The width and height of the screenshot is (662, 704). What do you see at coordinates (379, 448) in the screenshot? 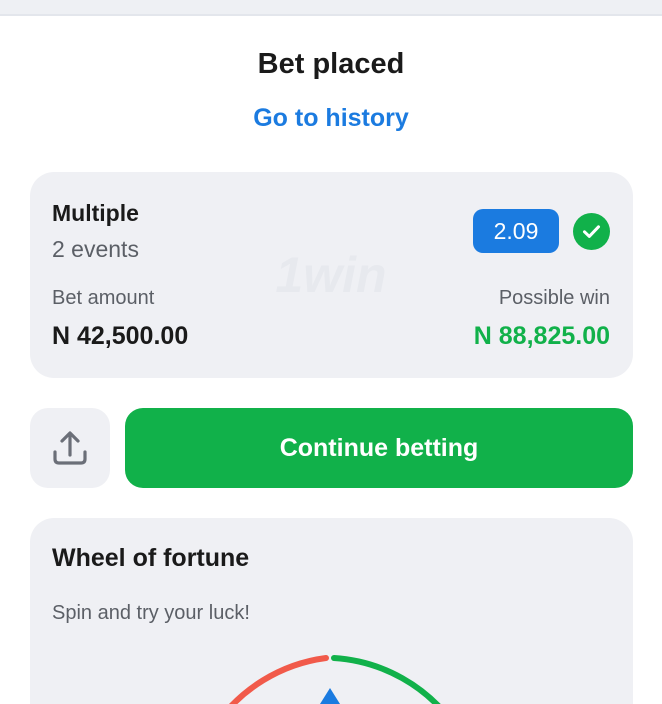
I see `continue-betting-button: Continue betting` at bounding box center [379, 448].